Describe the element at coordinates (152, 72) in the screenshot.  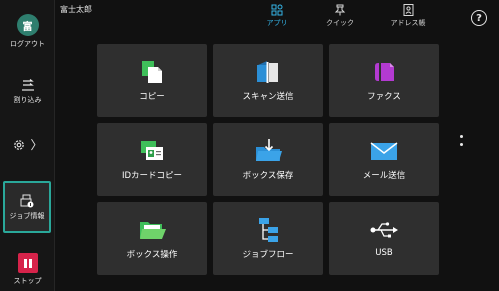
I see `copy-icon` at that location.